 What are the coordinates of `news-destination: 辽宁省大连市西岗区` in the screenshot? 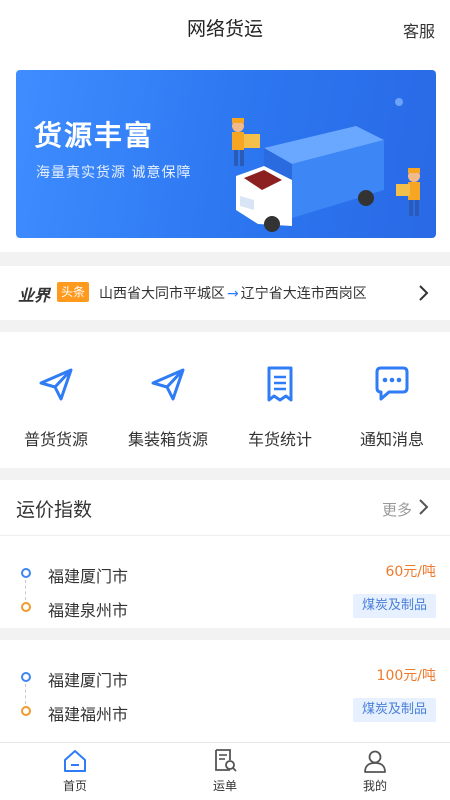 It's located at (303, 294).